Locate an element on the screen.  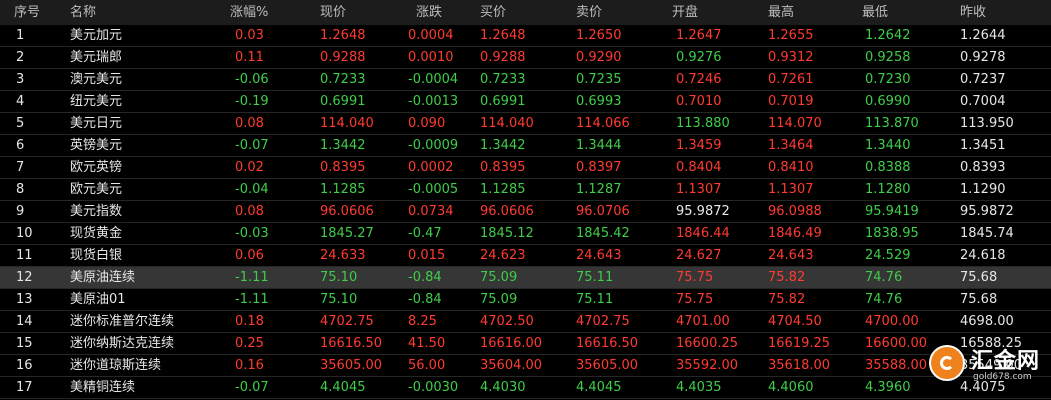
cell-bid: 1.2648 is located at coordinates (503, 35).